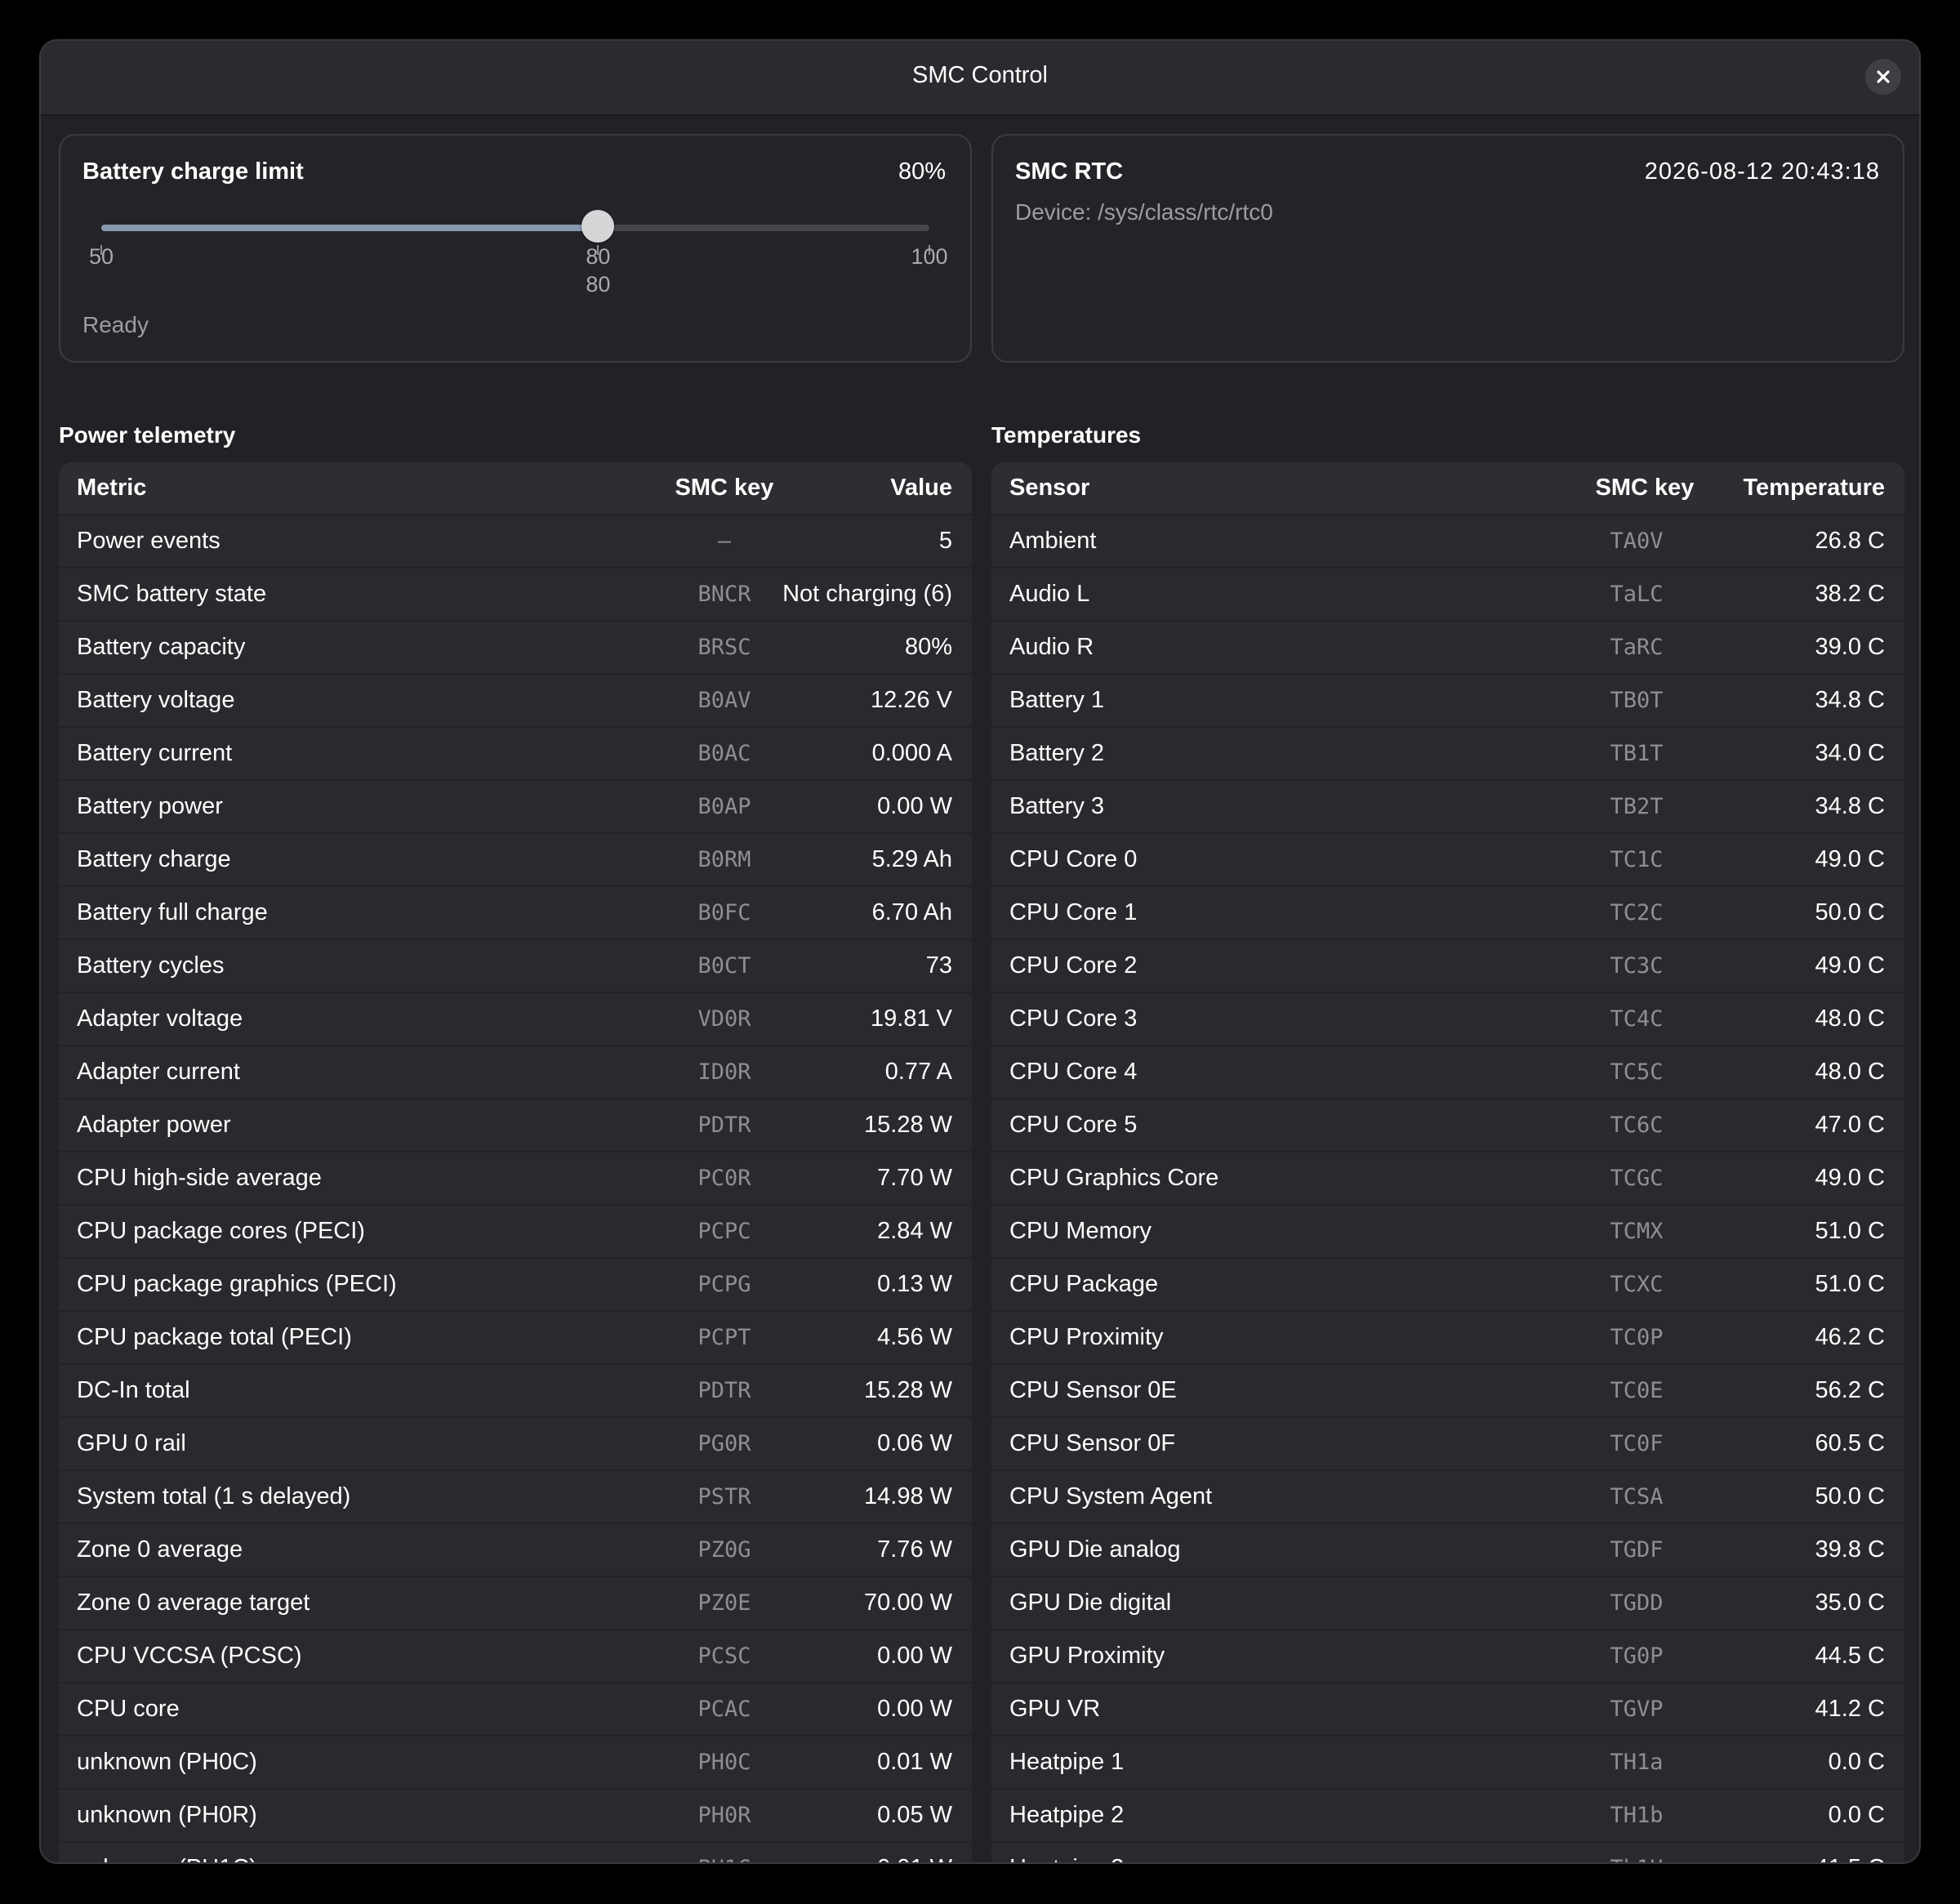  I want to click on column-header-sensor: Sensor, so click(1049, 488).